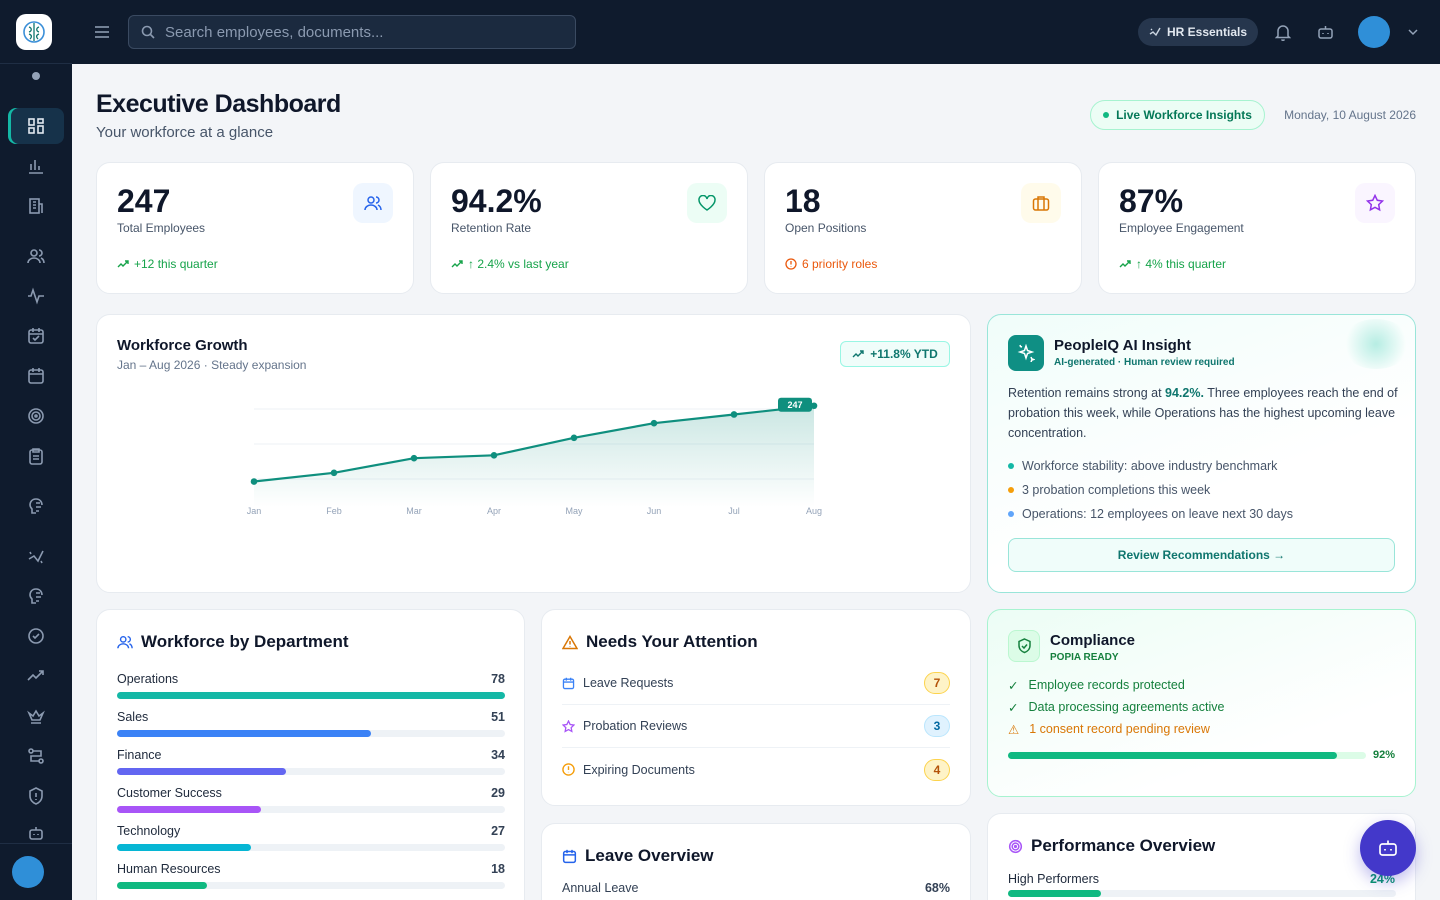  What do you see at coordinates (36, 596) in the screenshot?
I see `nav-analytics` at bounding box center [36, 596].